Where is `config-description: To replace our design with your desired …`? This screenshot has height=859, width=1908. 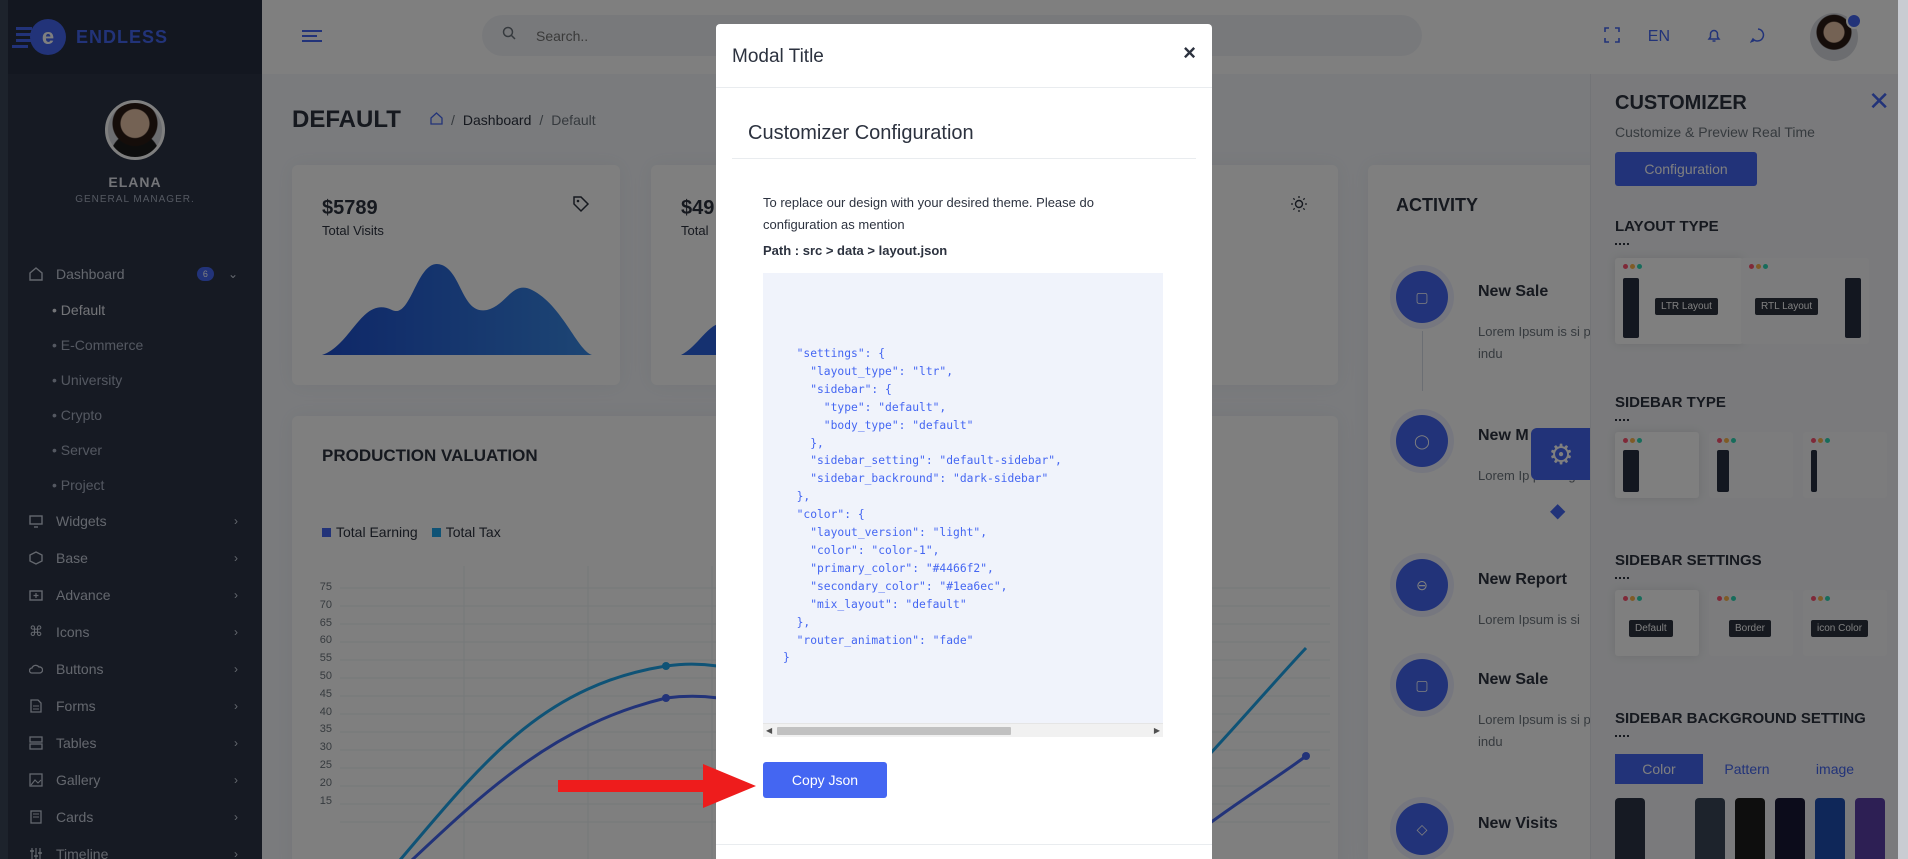
config-description: To replace our design with your desired … is located at coordinates (928, 213).